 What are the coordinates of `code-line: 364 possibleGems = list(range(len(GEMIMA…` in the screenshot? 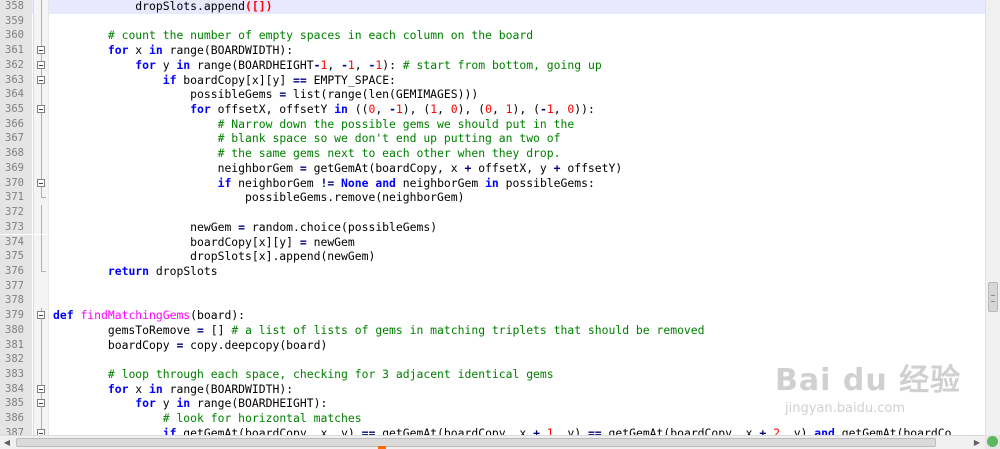 It's located at (492, 94).